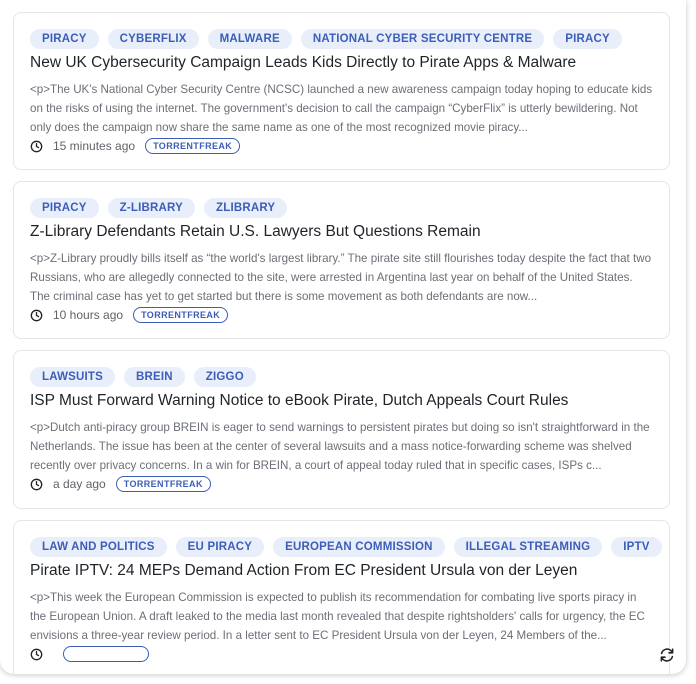 Image resolution: width=696 pixels, height=684 pixels. What do you see at coordinates (246, 208) in the screenshot?
I see `tag-chip: ZLIBRARY` at bounding box center [246, 208].